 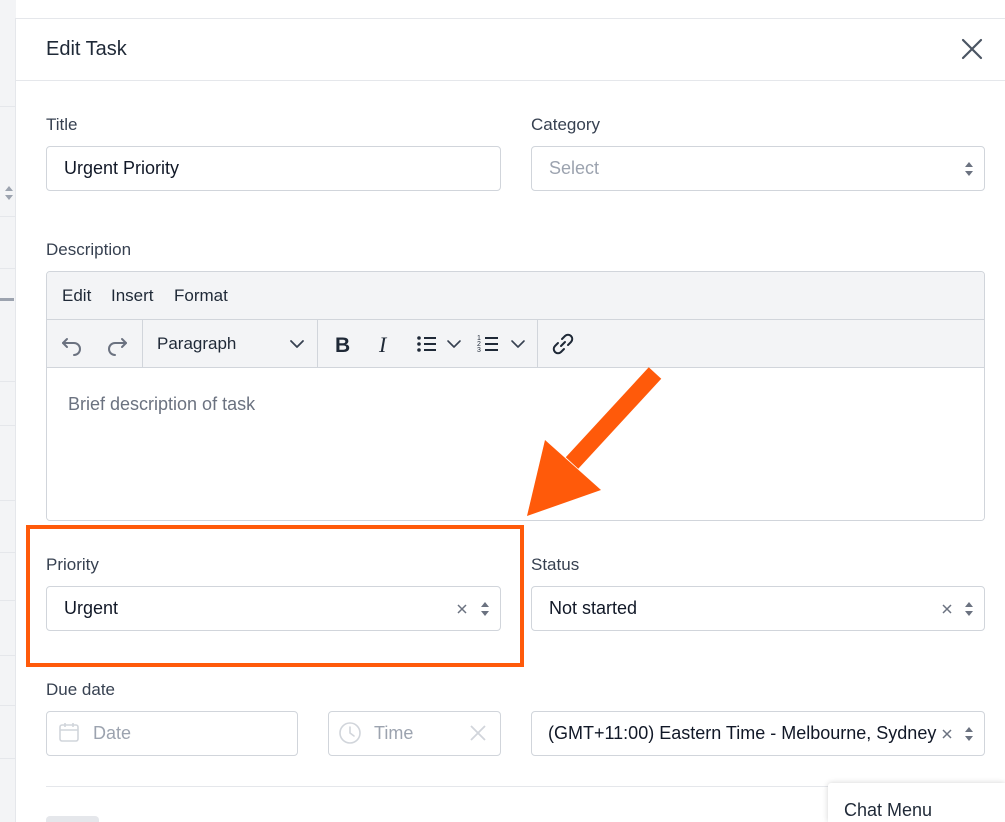 I want to click on annotation-arrow-icon, so click(x=594, y=441).